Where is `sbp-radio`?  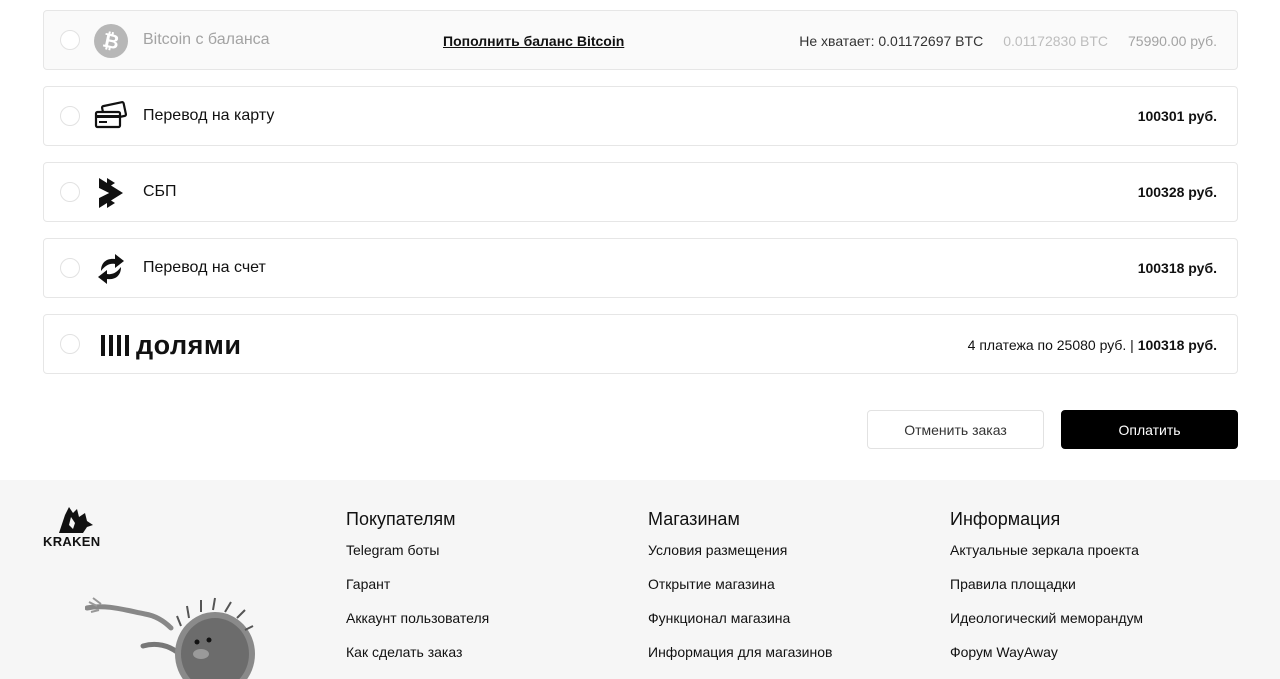 sbp-radio is located at coordinates (70, 192).